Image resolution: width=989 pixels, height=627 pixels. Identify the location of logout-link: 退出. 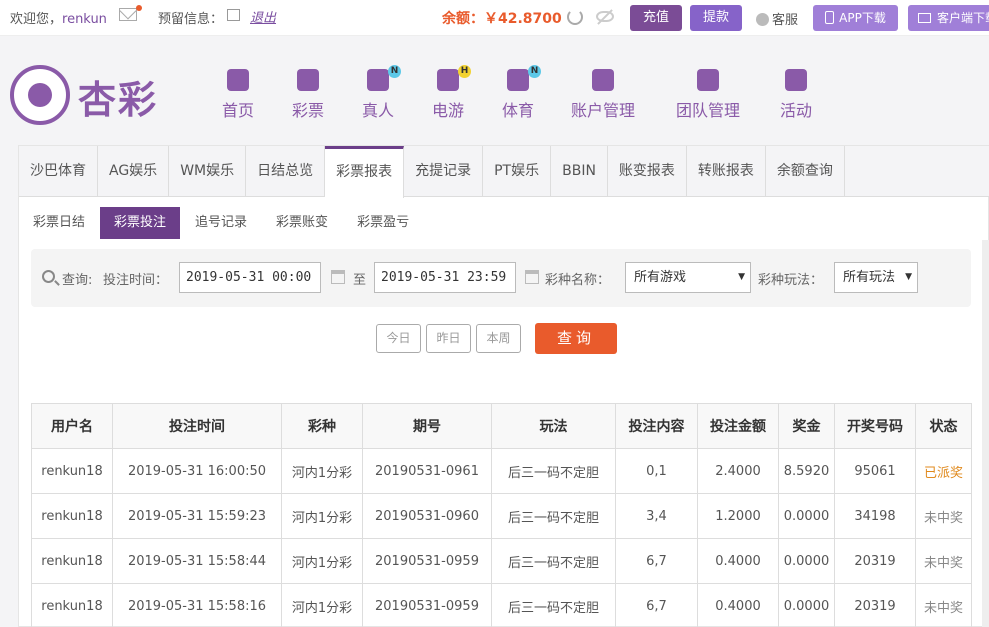
(263, 16).